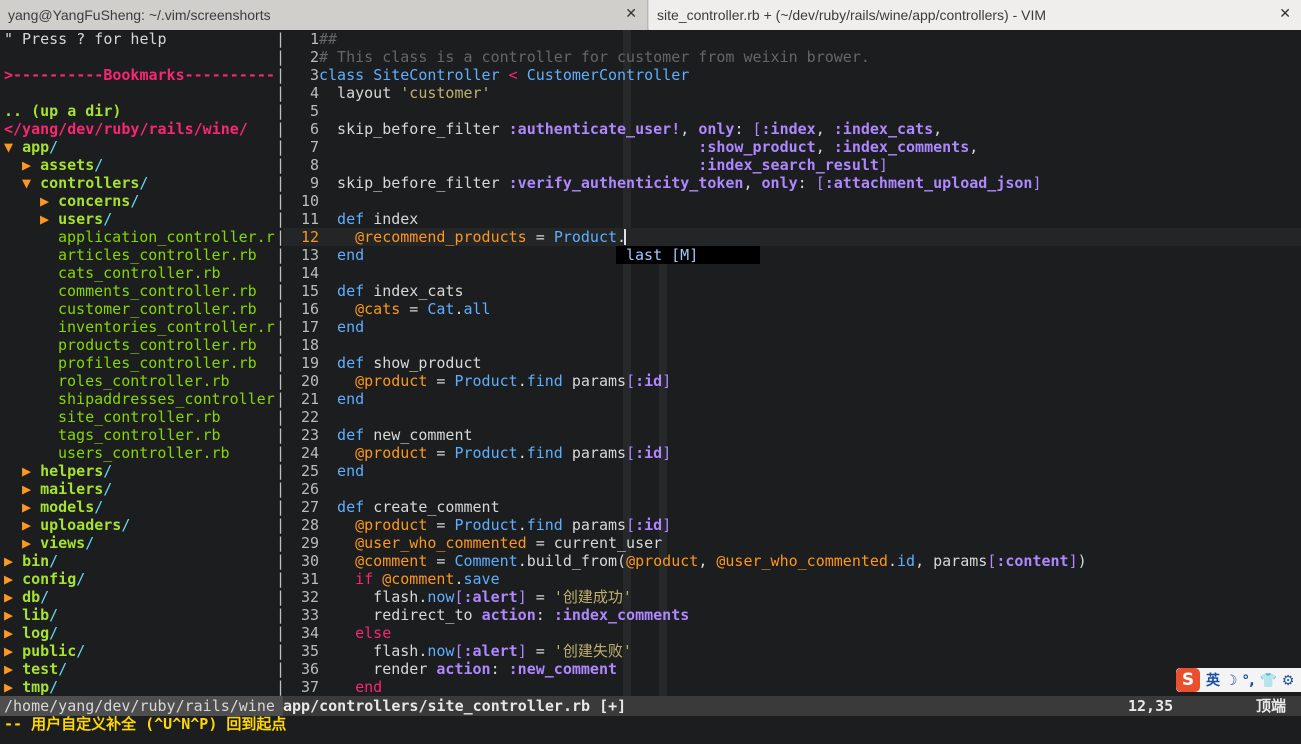 This screenshot has width=1301, height=744. Describe the element at coordinates (792, 291) in the screenshot. I see `code-line: 15 def index_cats` at that location.